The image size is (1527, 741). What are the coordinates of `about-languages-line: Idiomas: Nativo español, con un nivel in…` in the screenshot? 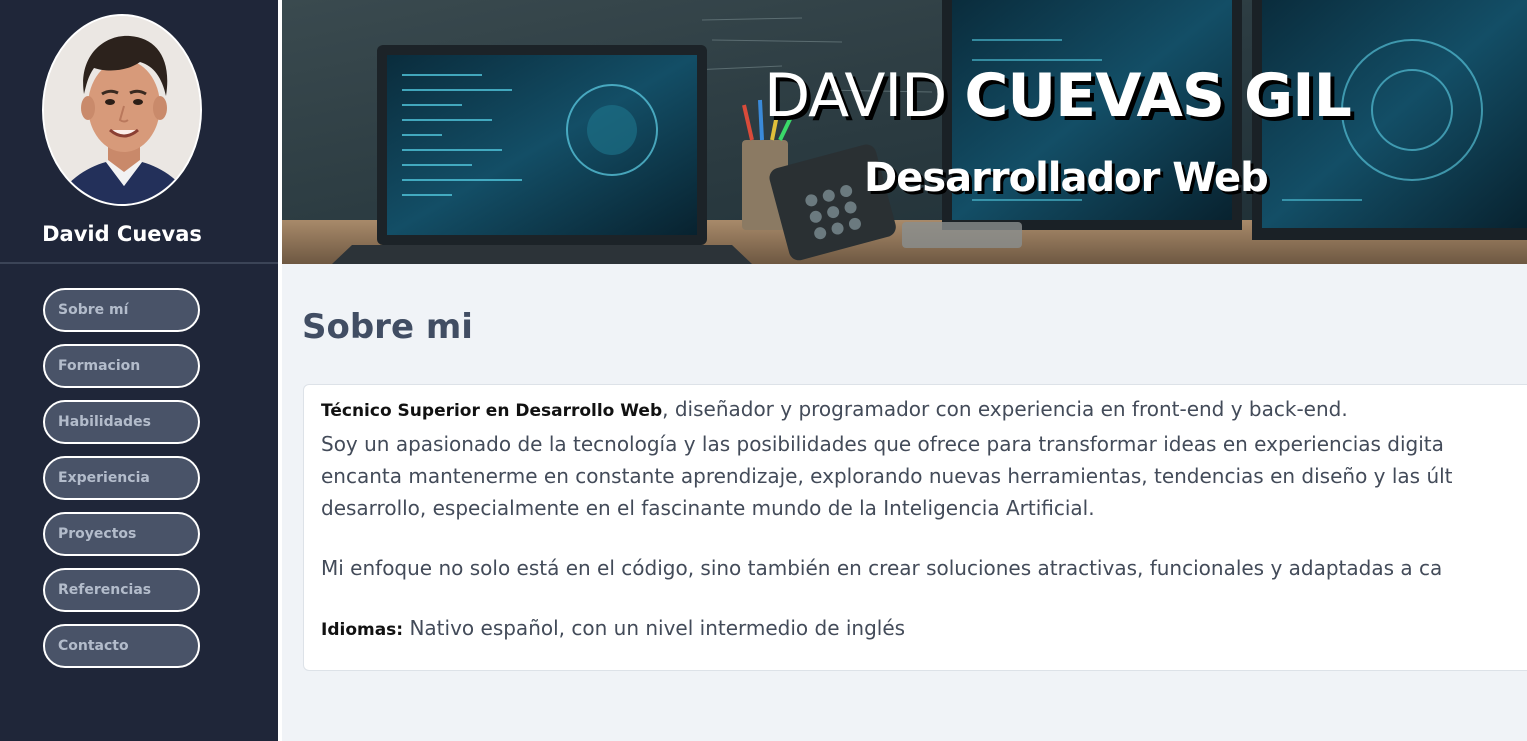 It's located at (613, 629).